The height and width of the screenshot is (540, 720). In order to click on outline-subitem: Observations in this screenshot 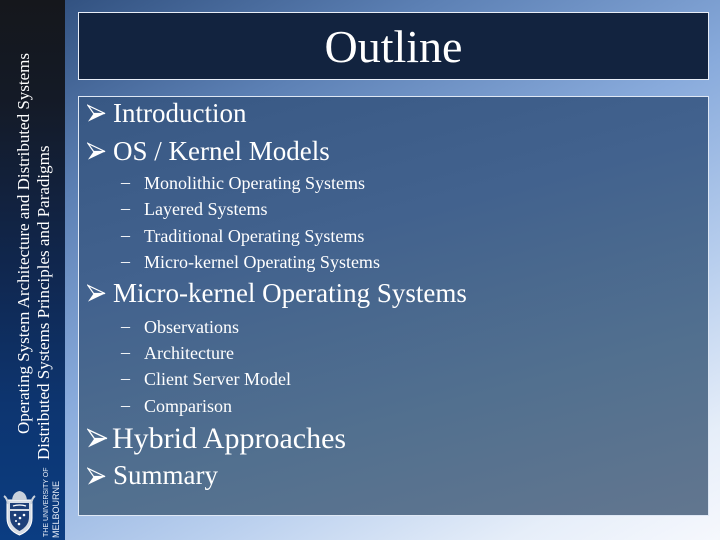, I will do `click(191, 327)`.